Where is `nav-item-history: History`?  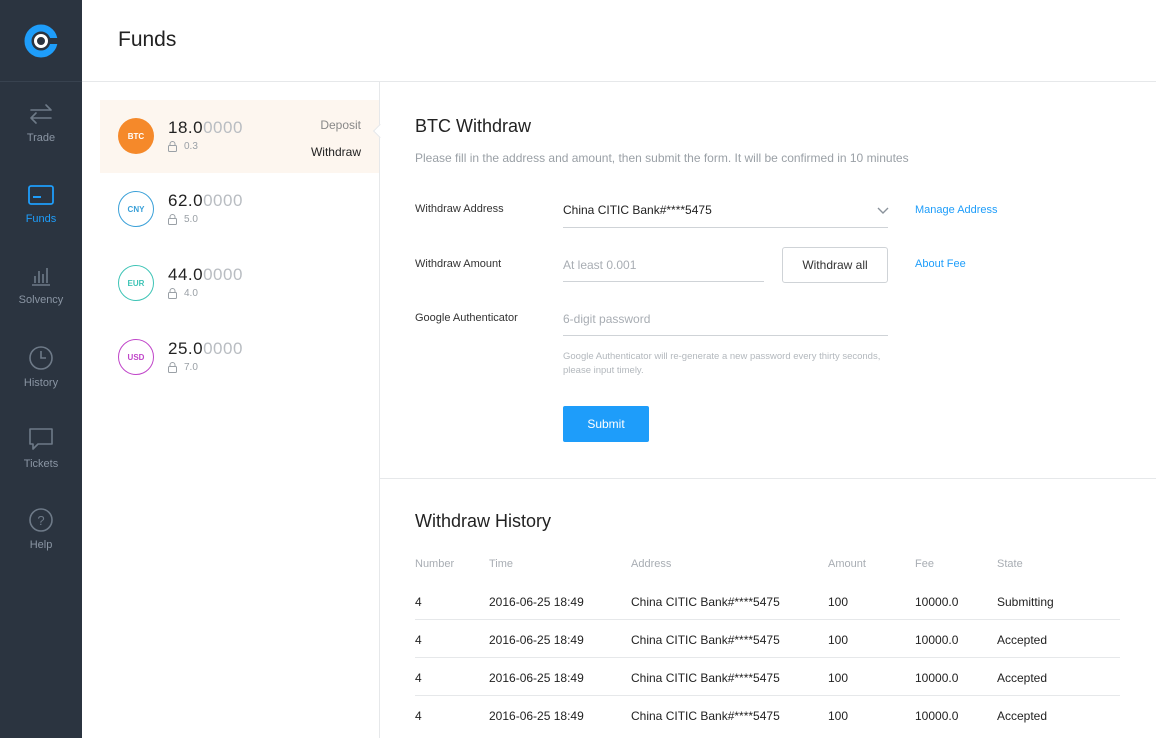
nav-item-history: History is located at coordinates (41, 365).